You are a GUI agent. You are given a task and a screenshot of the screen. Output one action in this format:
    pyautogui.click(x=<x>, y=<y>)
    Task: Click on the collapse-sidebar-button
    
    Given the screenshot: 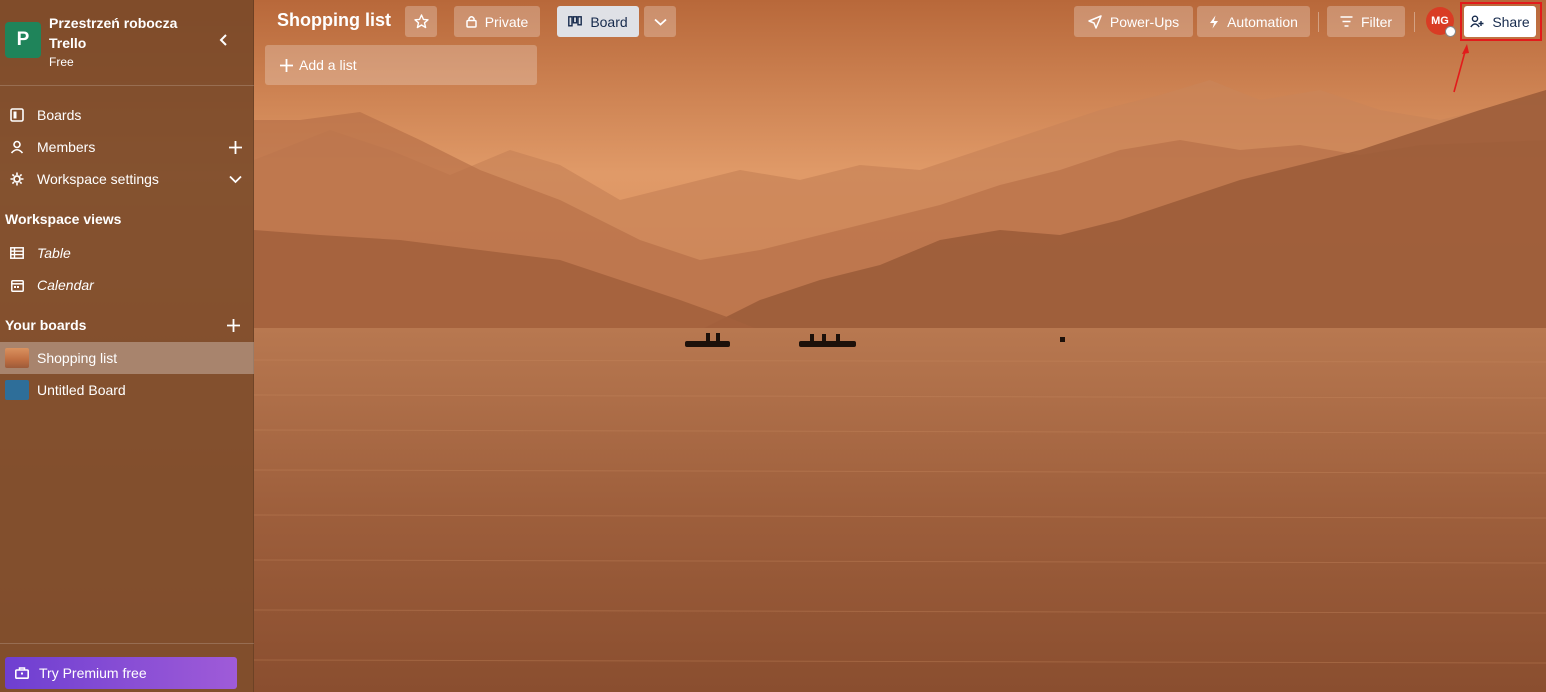 What is the action you would take?
    pyautogui.click(x=224, y=40)
    